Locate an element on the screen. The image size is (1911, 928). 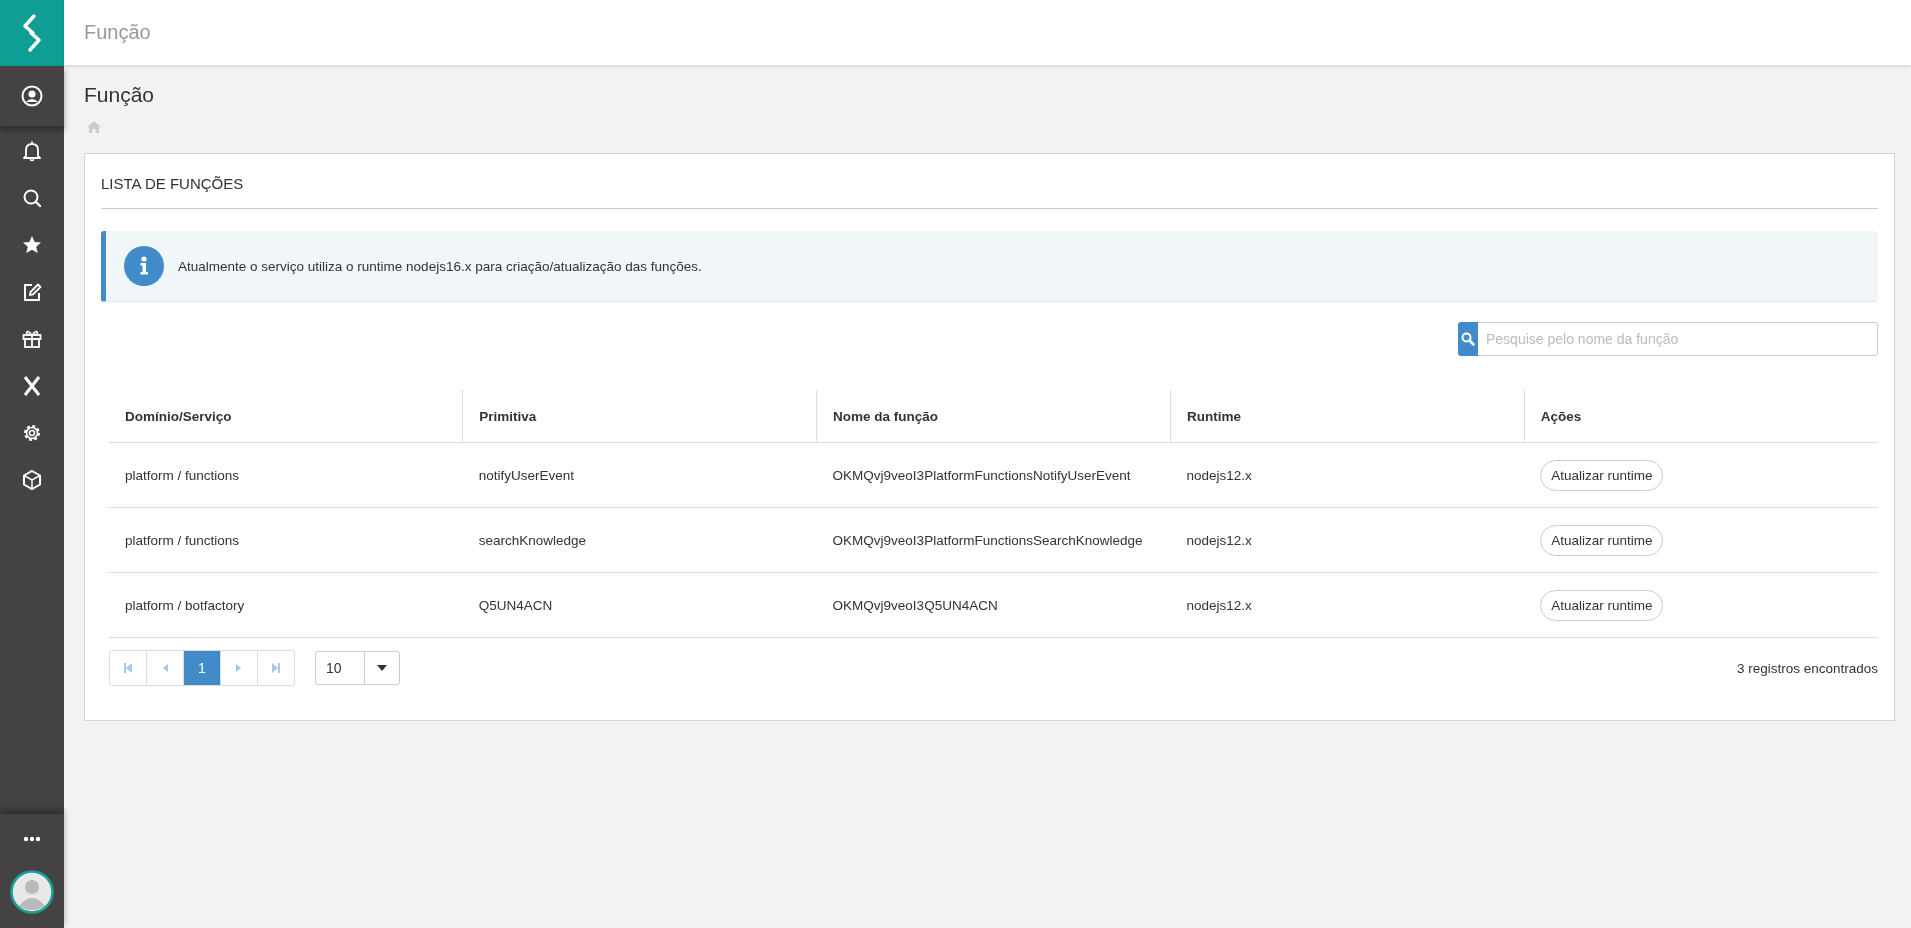
page-size-select: 10 is located at coordinates (357, 668).